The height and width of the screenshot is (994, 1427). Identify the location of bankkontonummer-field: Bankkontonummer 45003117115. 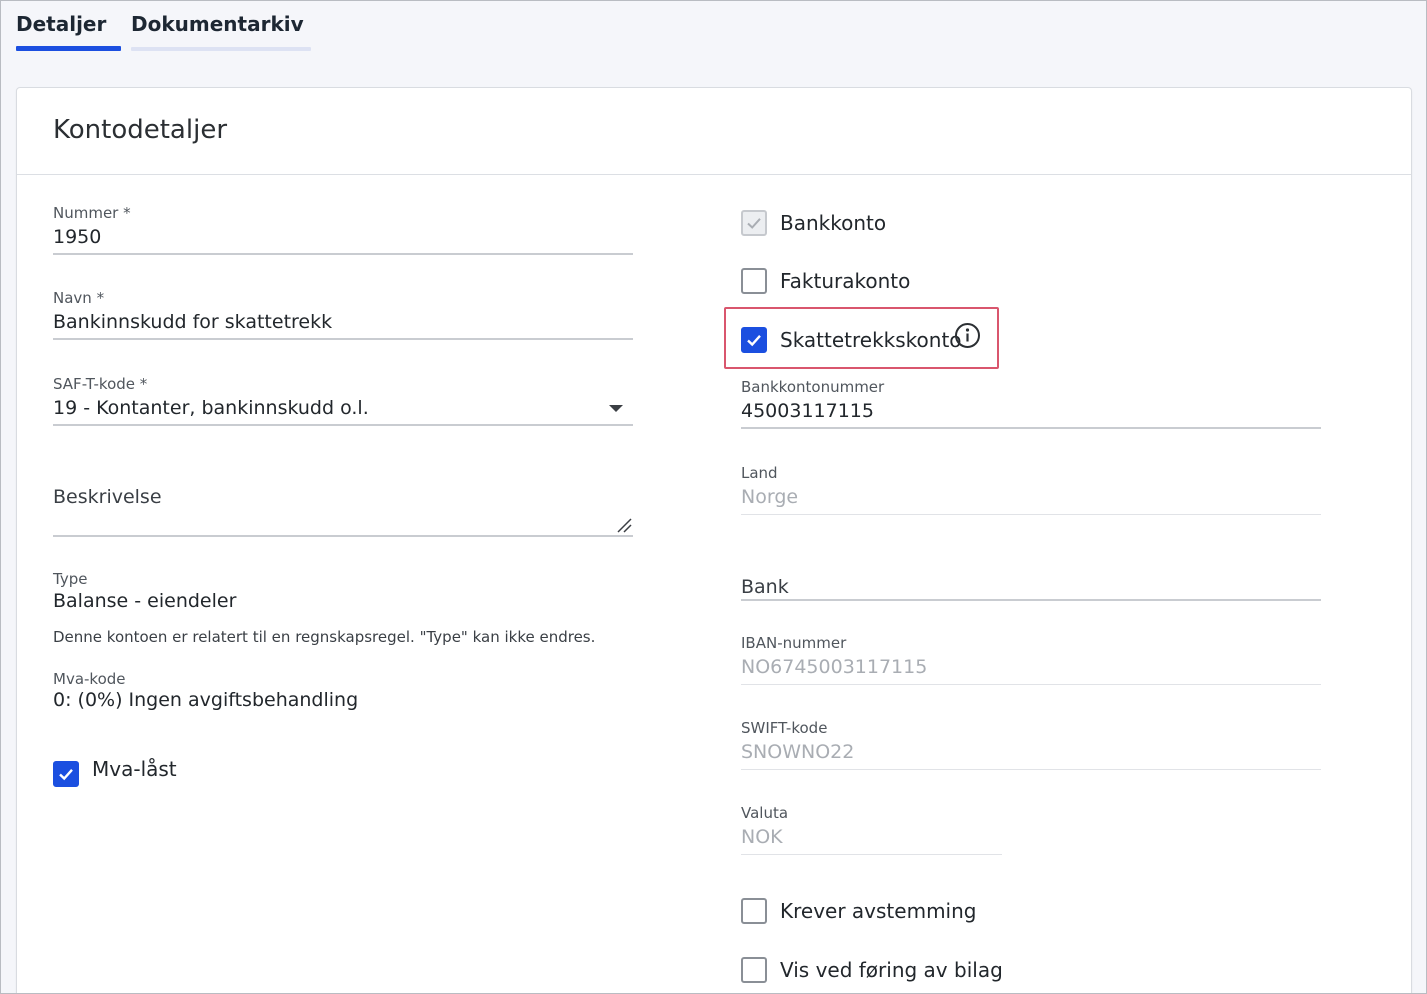
(1031, 404).